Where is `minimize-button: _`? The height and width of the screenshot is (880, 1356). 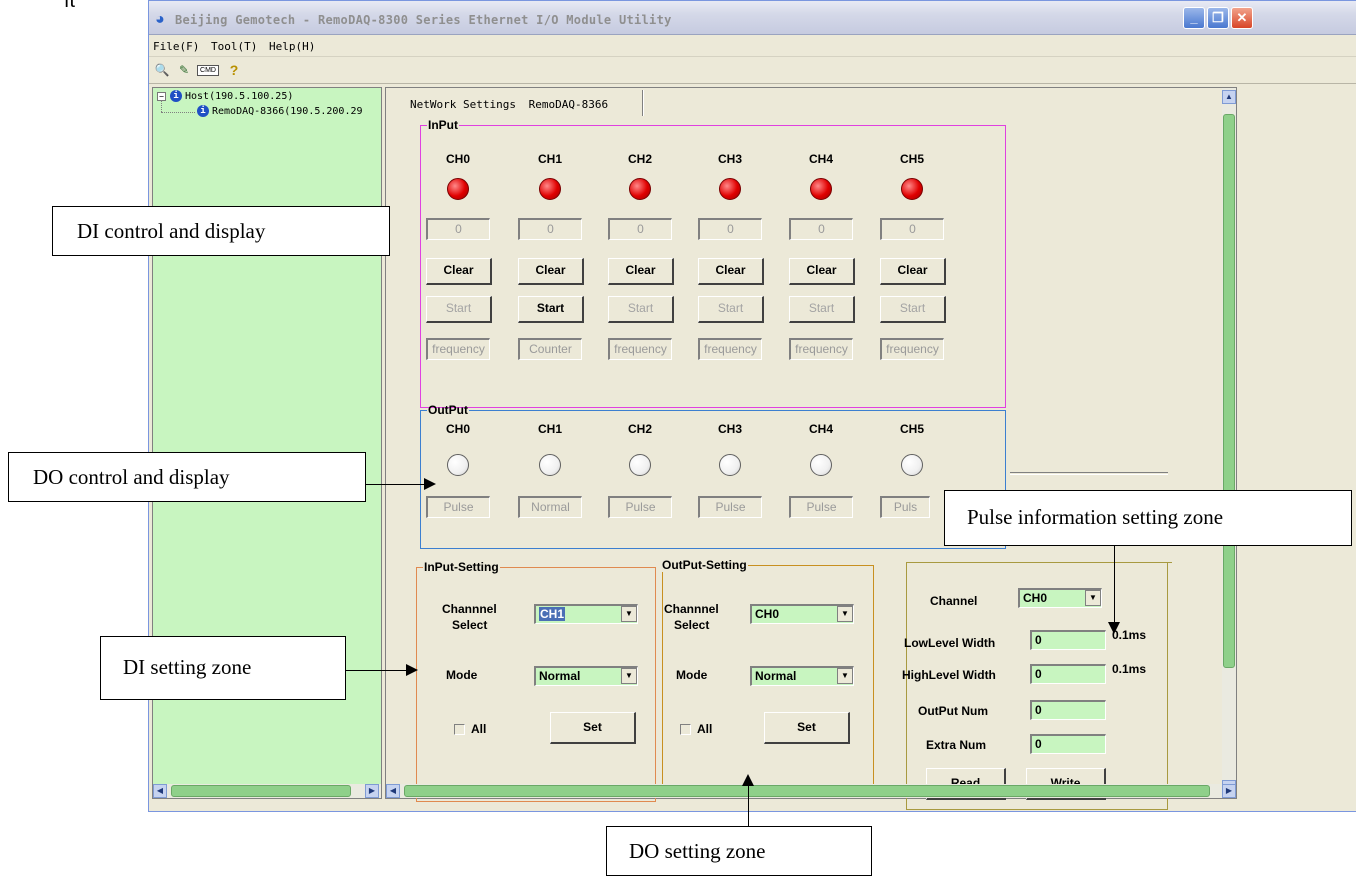 minimize-button: _ is located at coordinates (1194, 18).